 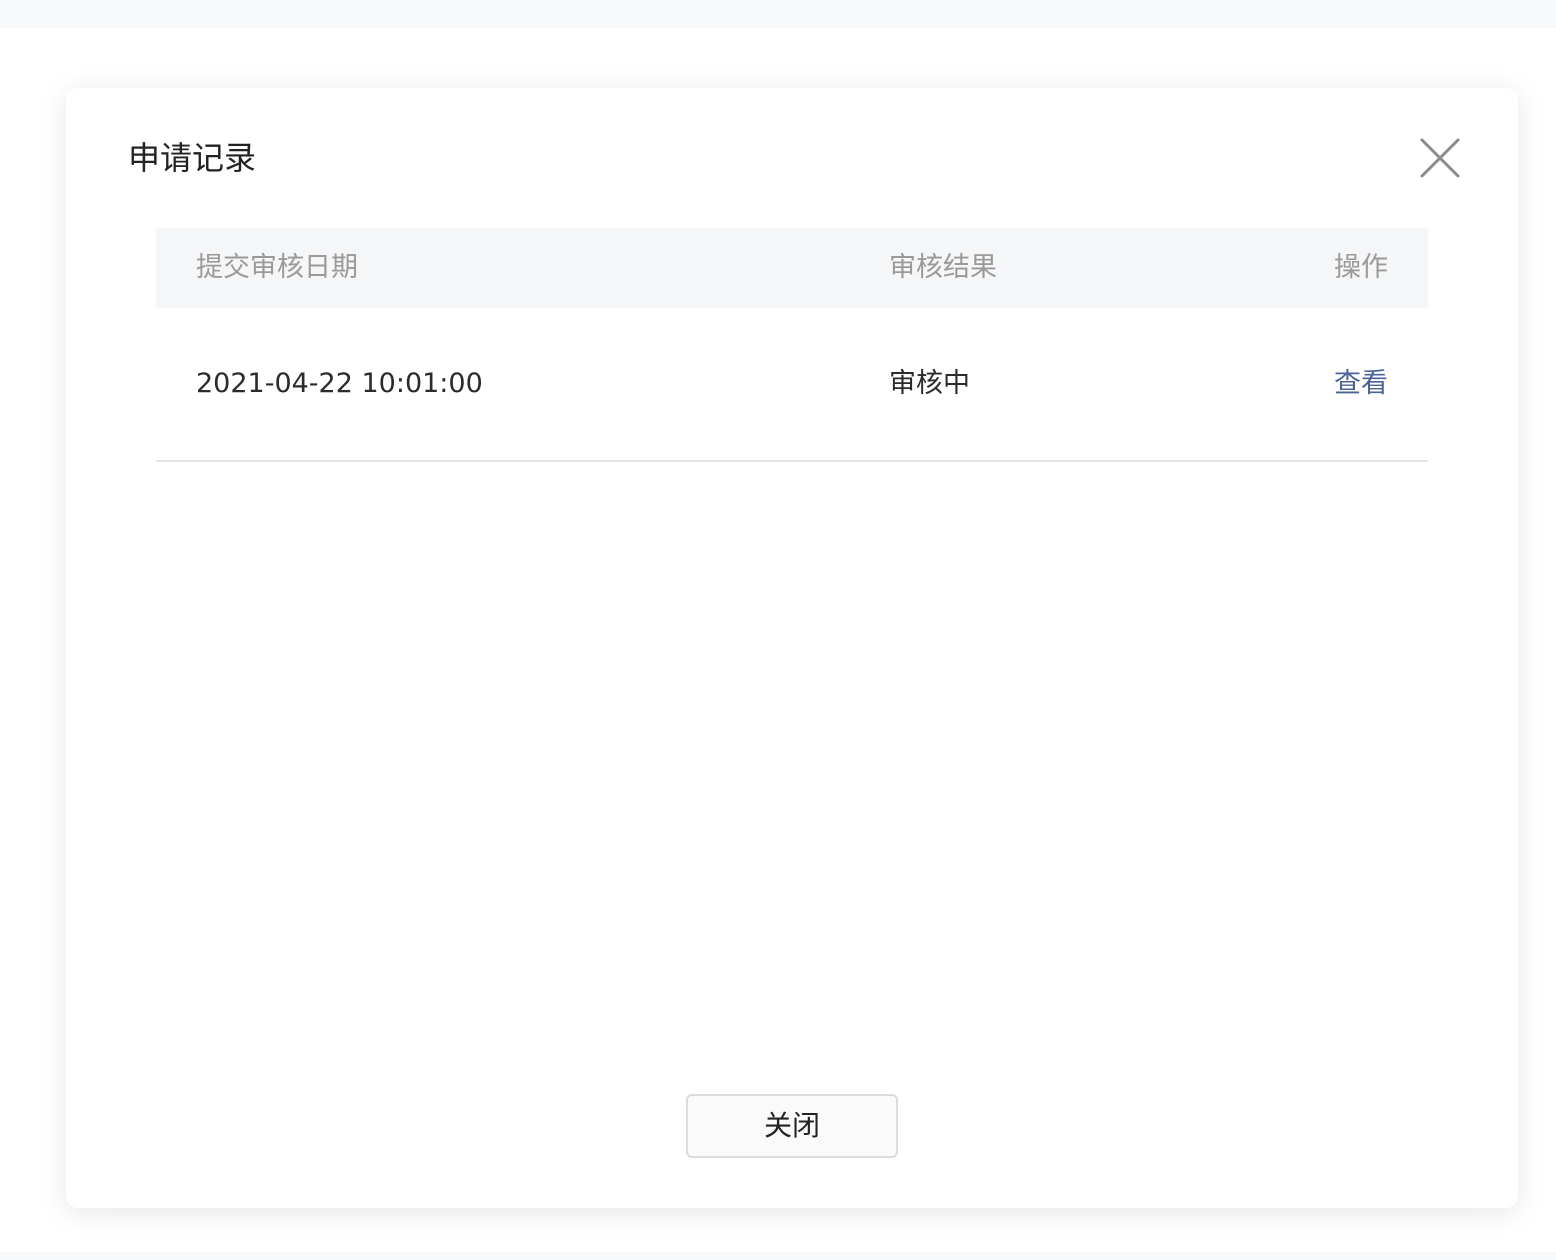 What do you see at coordinates (929, 383) in the screenshot?
I see `cell-review-result: 审核中` at bounding box center [929, 383].